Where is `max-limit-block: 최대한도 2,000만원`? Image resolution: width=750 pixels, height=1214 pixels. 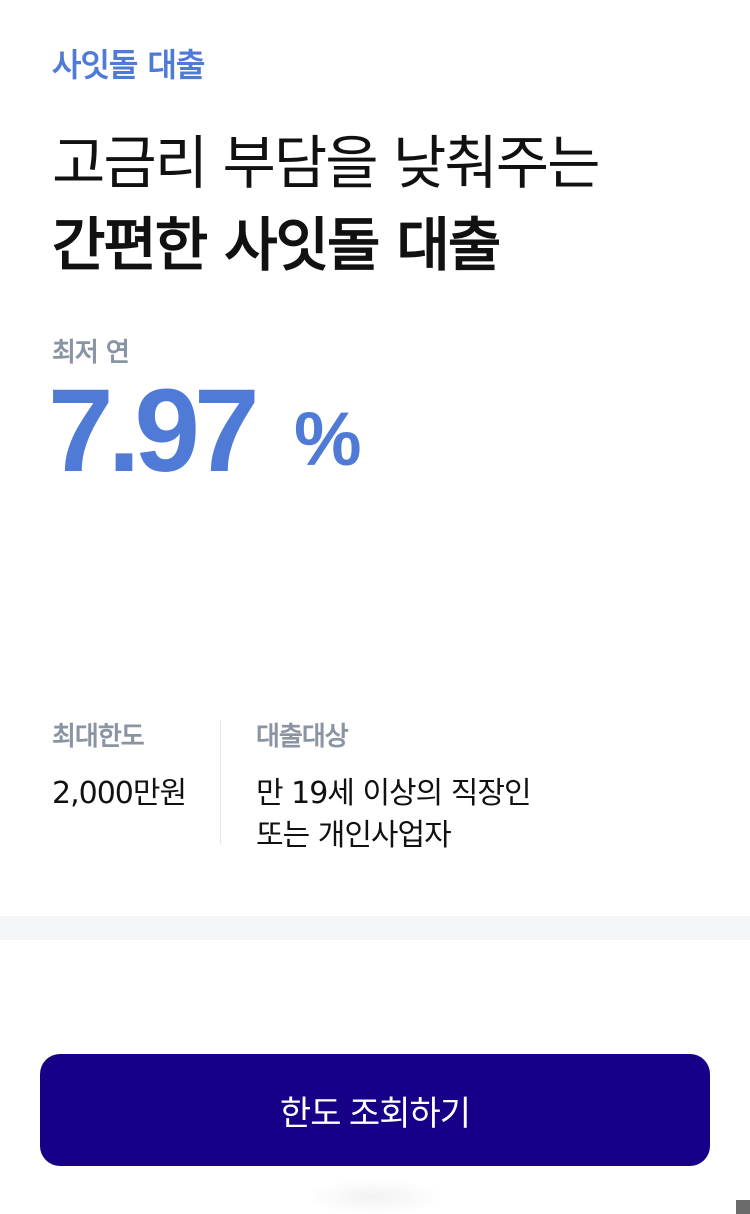 max-limit-block: 최대한도 2,000만원 is located at coordinates (119, 765).